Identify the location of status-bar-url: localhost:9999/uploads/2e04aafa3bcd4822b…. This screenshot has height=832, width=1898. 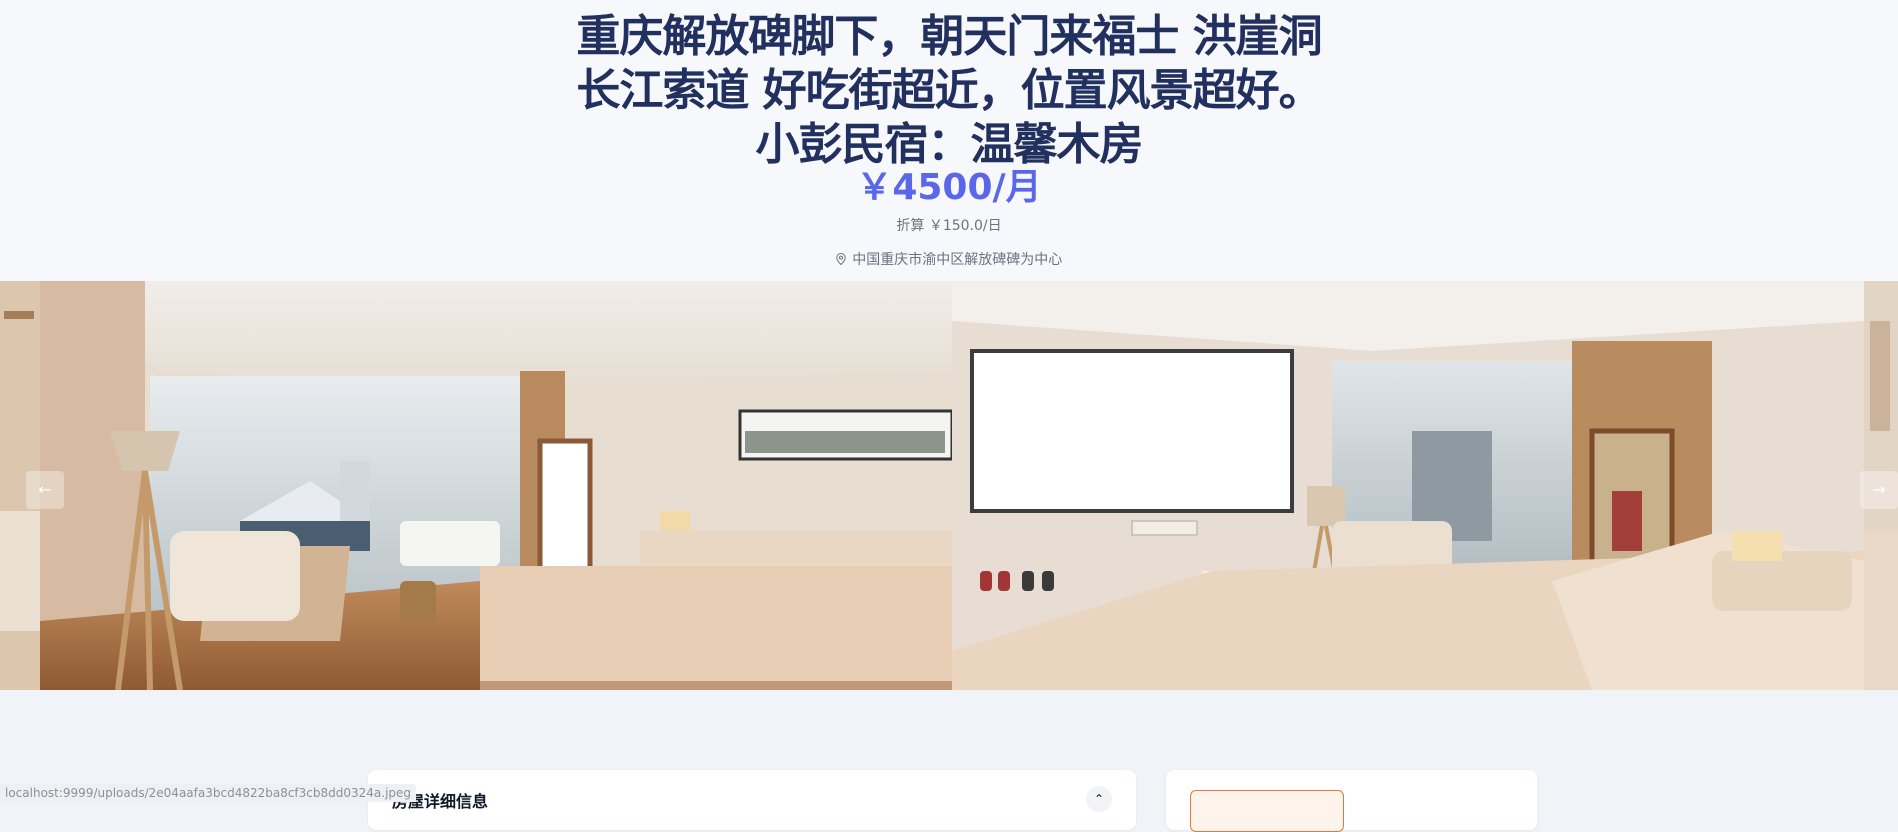
(208, 793).